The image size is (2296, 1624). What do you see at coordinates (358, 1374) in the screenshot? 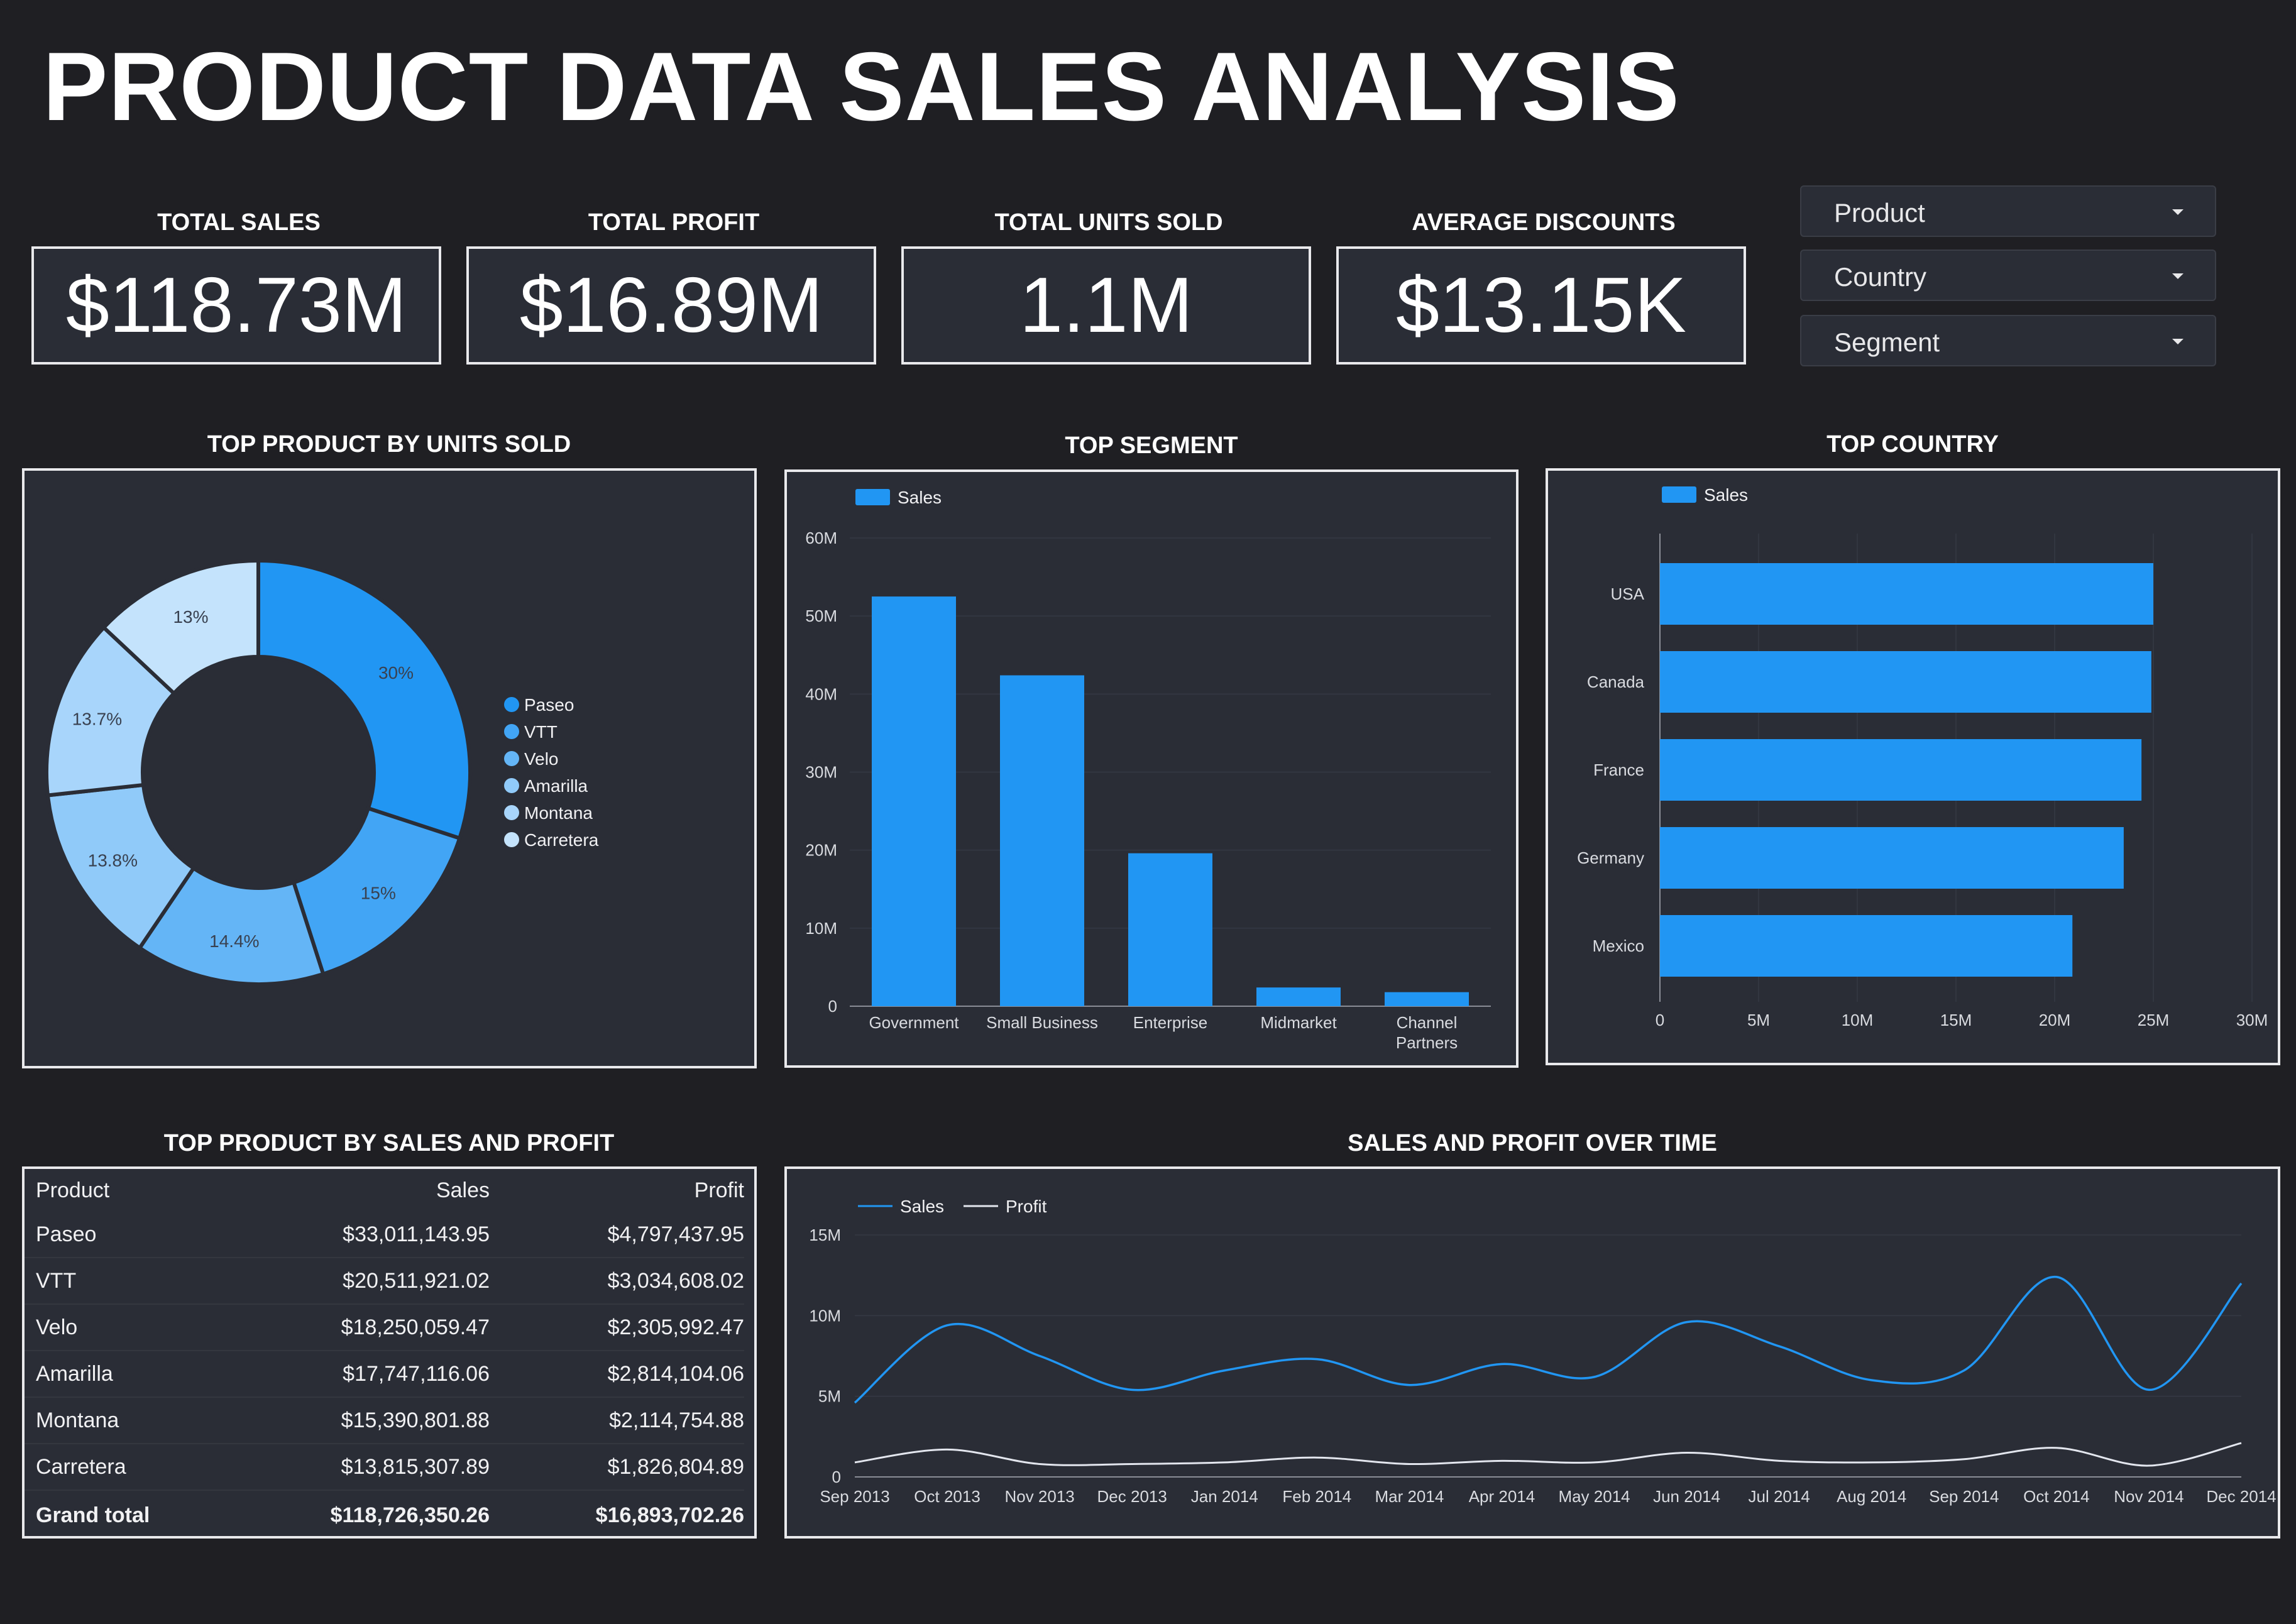
I see `table-cell-sales: $17,747,116.06` at bounding box center [358, 1374].